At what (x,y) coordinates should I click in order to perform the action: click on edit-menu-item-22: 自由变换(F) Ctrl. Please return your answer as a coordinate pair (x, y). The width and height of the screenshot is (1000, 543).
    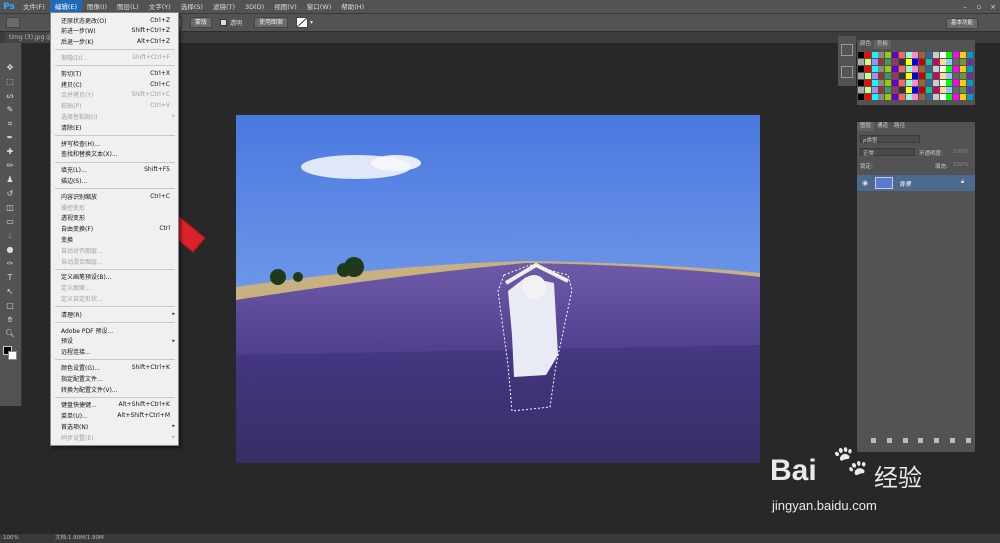
    Looking at the image, I should click on (114, 229).